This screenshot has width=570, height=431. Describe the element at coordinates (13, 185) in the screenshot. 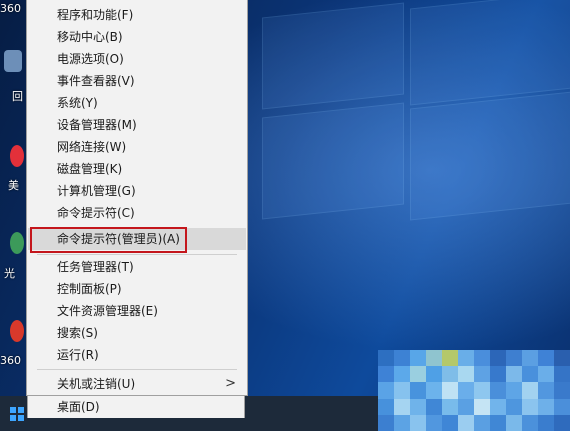

I see `desktop-icon-label: 美` at that location.